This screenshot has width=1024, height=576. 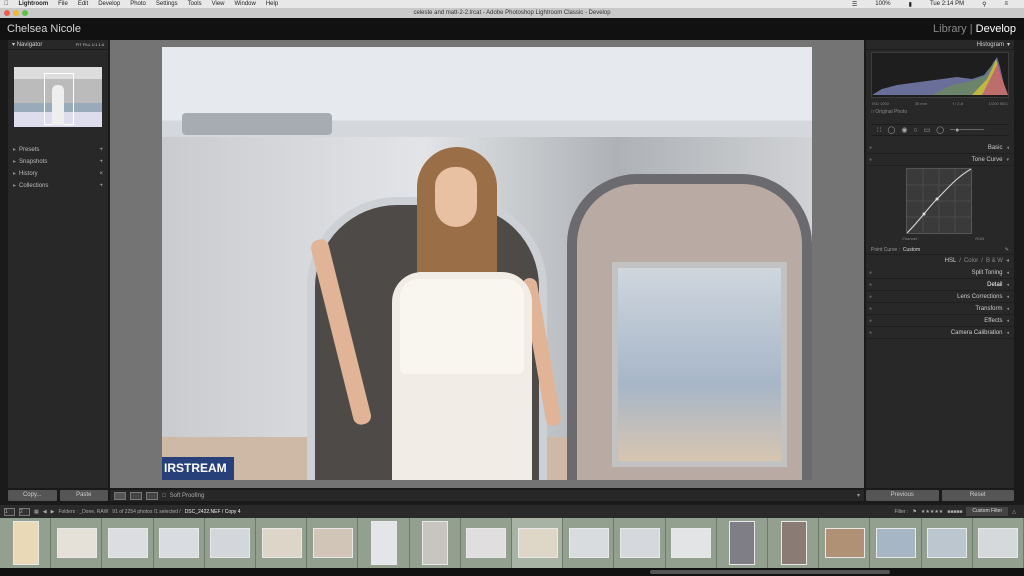 I want to click on color-label-filter-icon: ■■■■■, so click(x=954, y=512).